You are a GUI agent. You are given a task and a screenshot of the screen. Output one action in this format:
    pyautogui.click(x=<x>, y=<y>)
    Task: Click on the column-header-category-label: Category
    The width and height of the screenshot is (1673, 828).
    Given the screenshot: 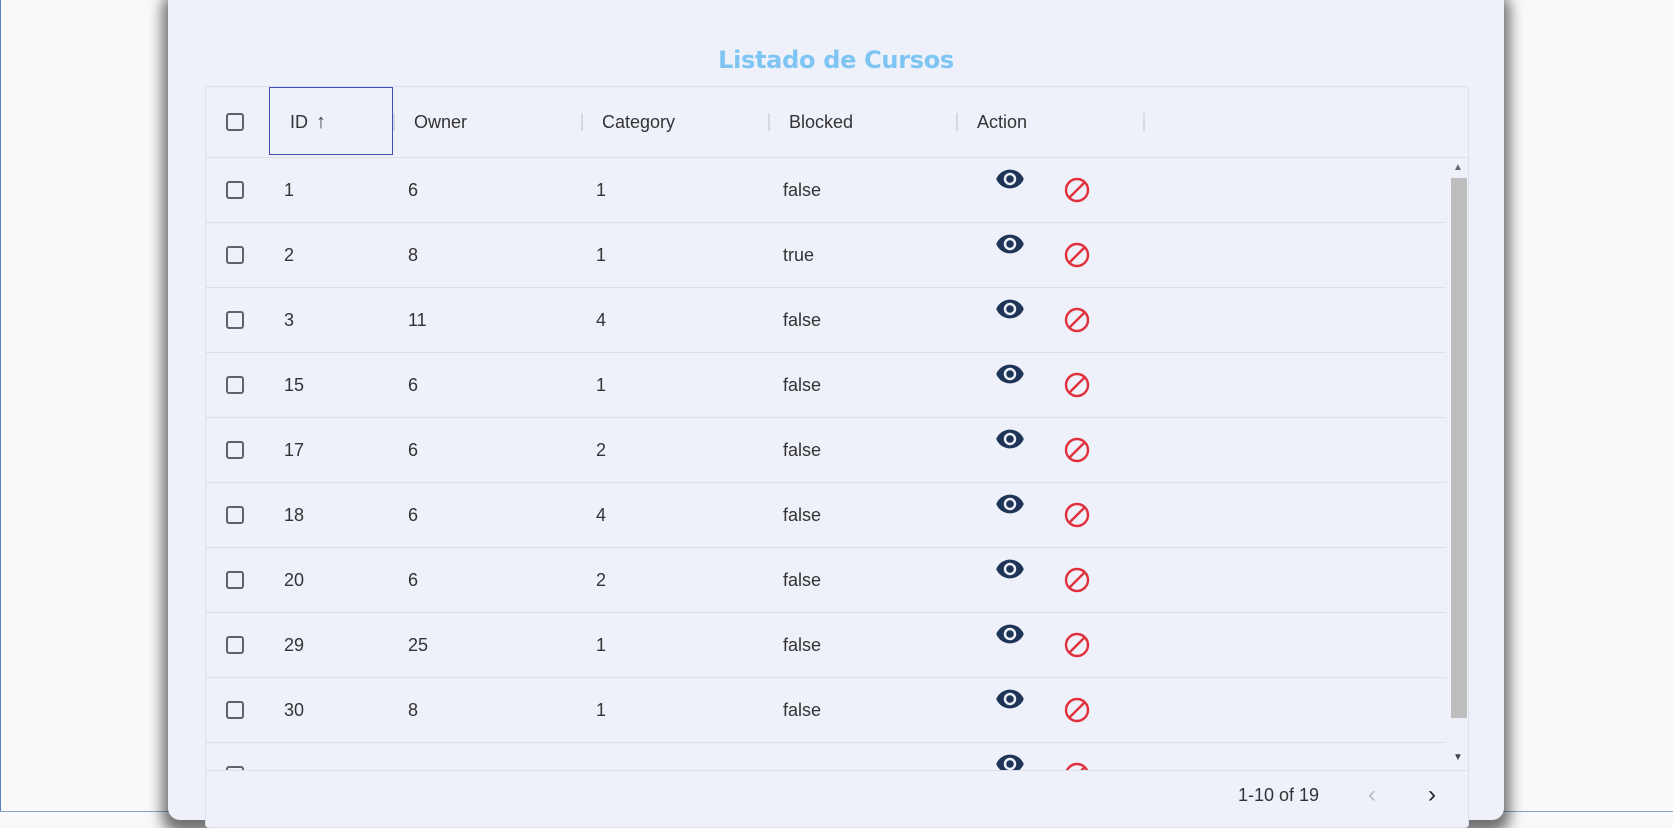 What is the action you would take?
    pyautogui.click(x=639, y=121)
    